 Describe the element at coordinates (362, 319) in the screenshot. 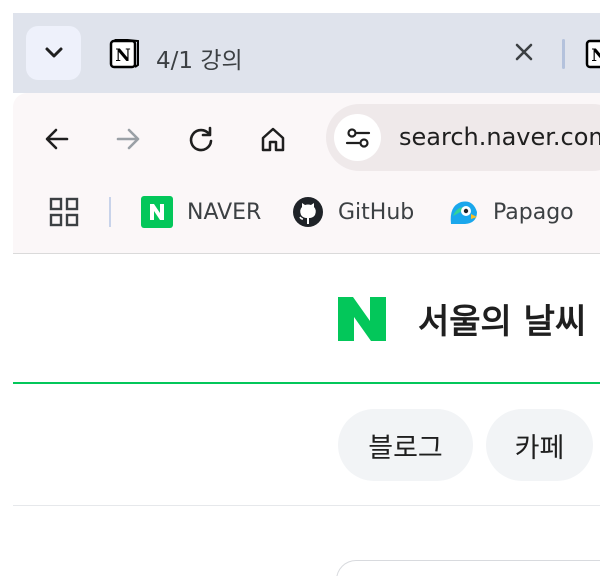

I see `naver-logo` at that location.